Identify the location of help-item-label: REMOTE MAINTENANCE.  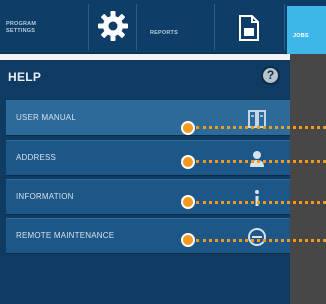
(65, 235).